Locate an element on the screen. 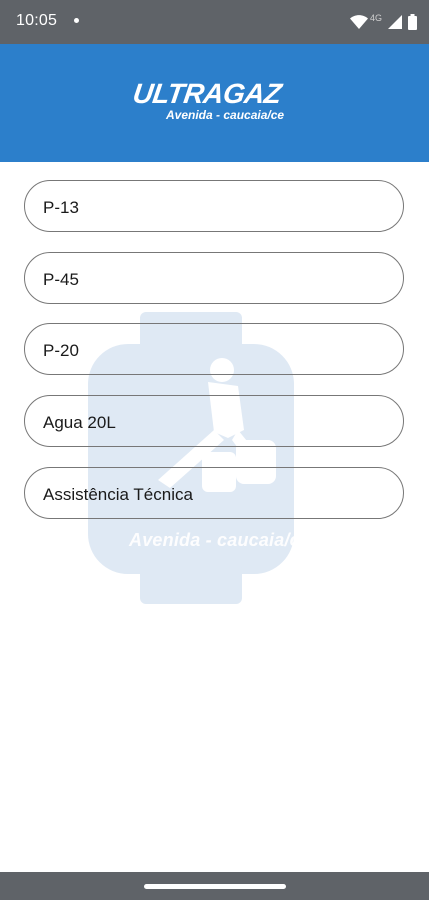 This screenshot has width=429, height=900. battery-icon is located at coordinates (412, 22).